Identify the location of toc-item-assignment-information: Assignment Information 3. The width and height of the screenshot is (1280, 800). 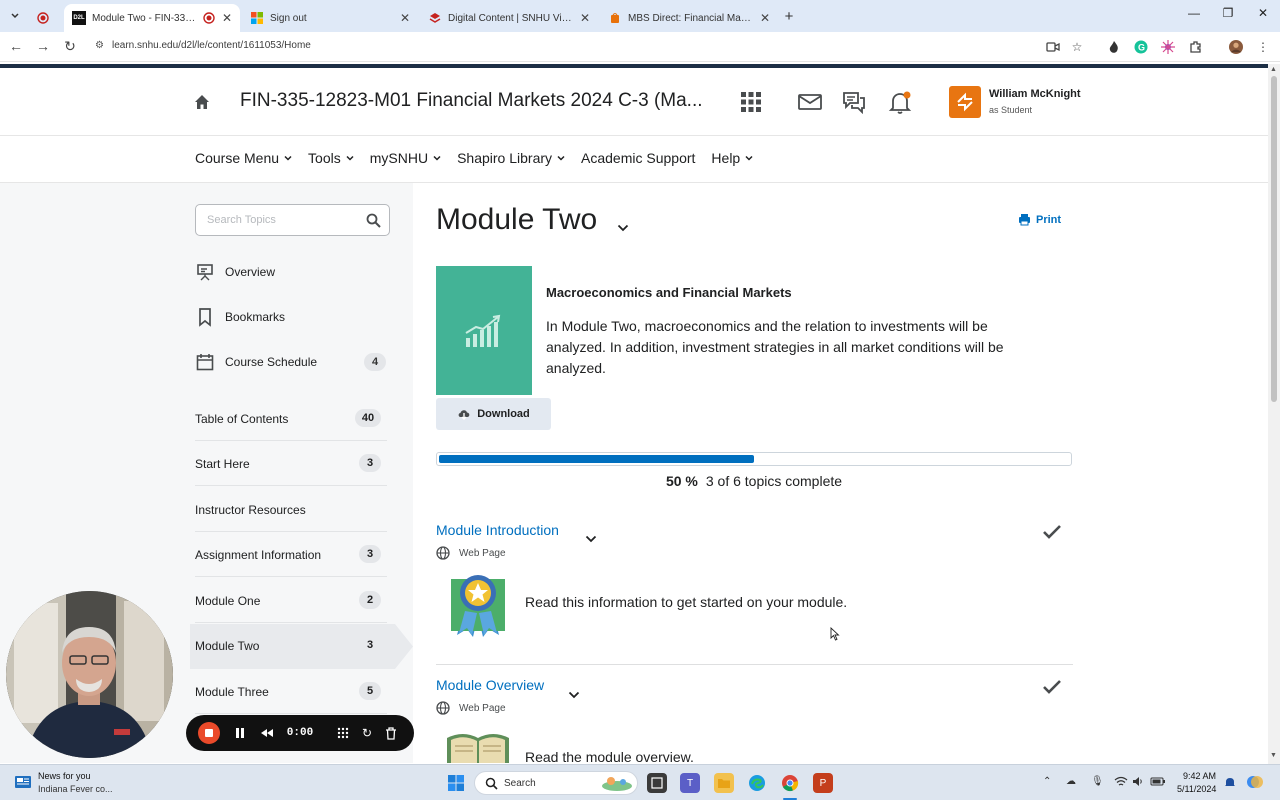
(291, 554).